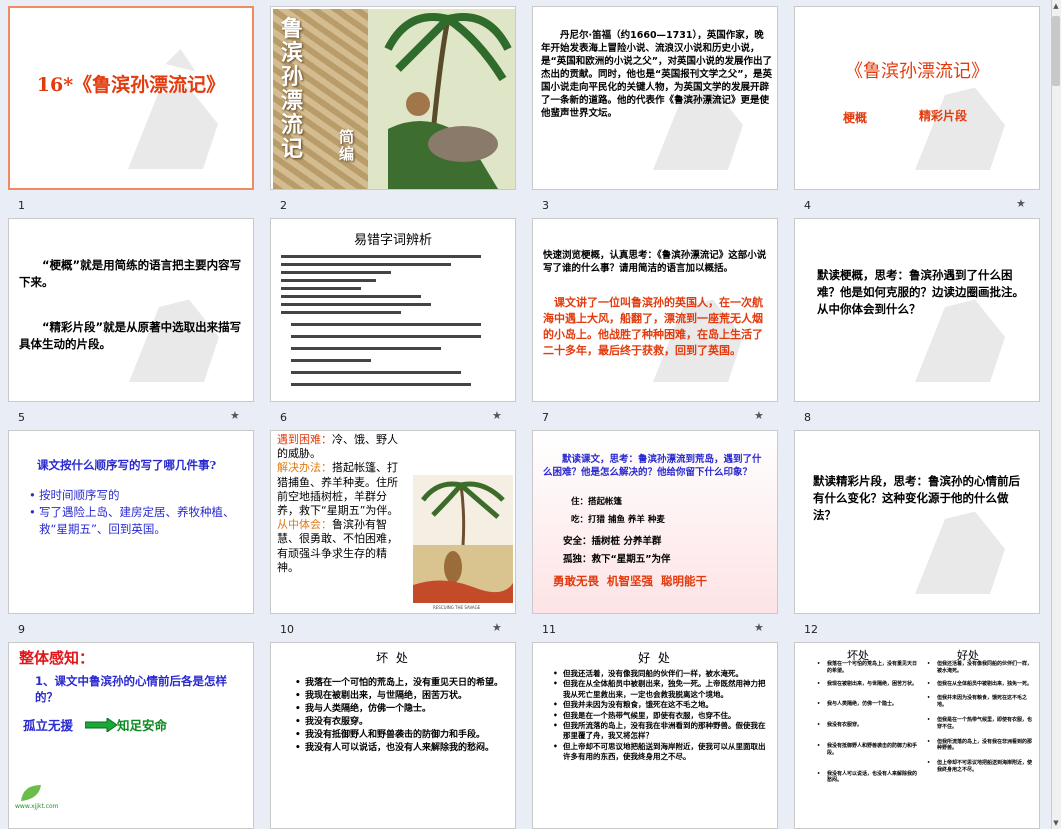 This screenshot has width=1061, height=829. I want to click on vertical-scrollbar: ▲ ▼, so click(1056, 414).